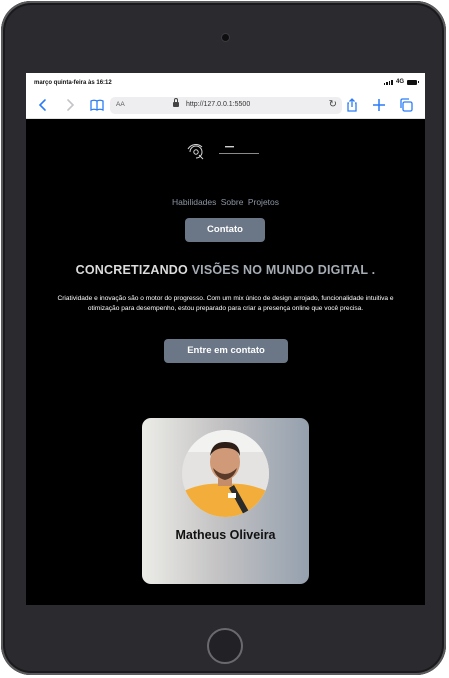 This screenshot has height=678, width=449. What do you see at coordinates (43, 105) in the screenshot?
I see `back-icon` at bounding box center [43, 105].